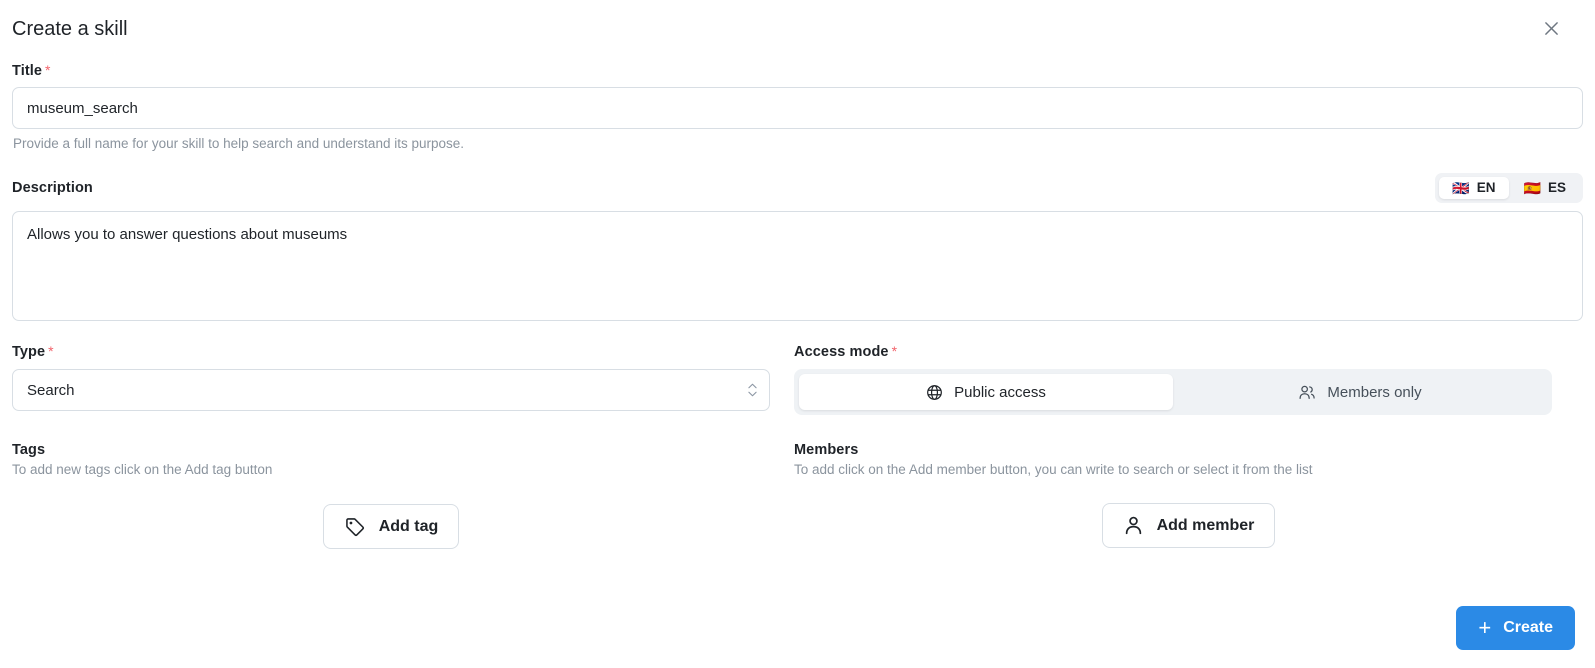  I want to click on title-label: Title *, so click(31, 70).